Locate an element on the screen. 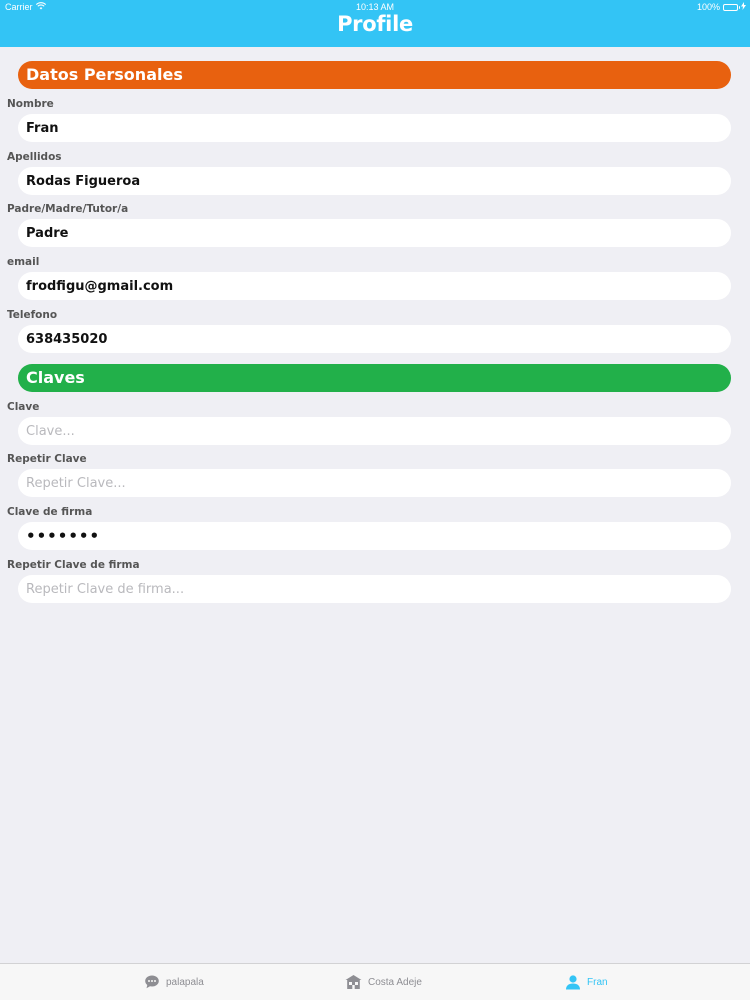  page-title: Profile is located at coordinates (375, 24).